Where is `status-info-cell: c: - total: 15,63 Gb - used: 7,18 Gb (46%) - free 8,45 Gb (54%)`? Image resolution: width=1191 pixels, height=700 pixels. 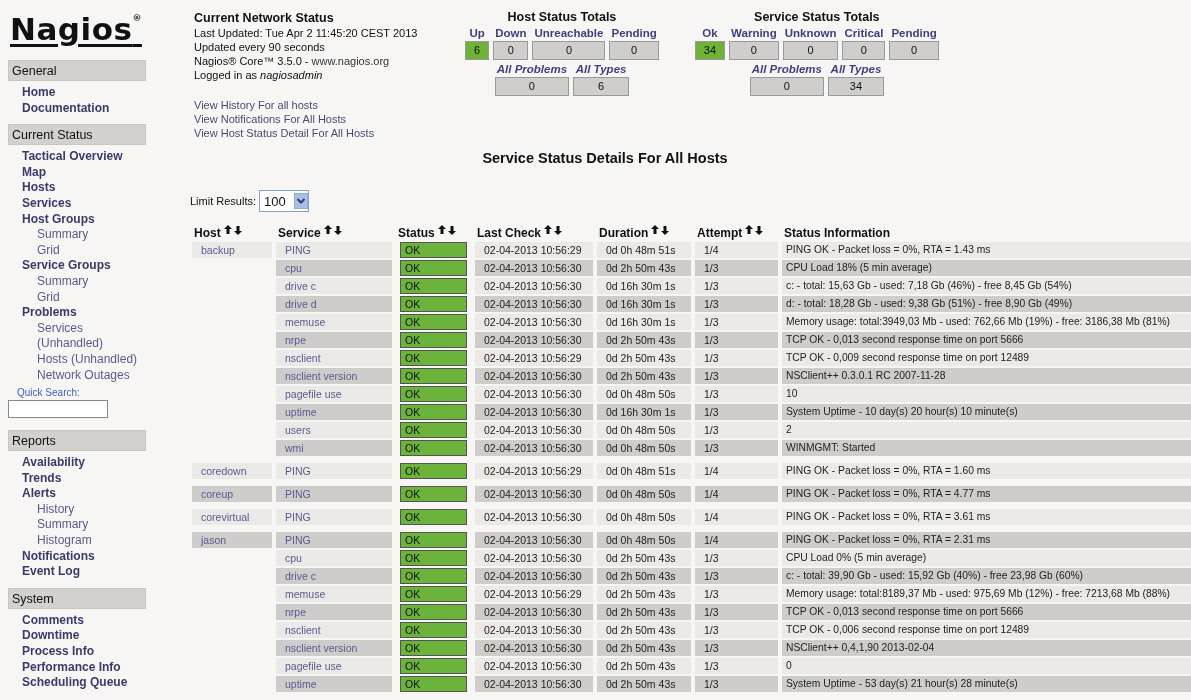
status-info-cell: c: - total: 15,63 Gb - used: 7,18 Gb (46%) - free 8,45 Gb (54%) is located at coordinates (986, 286).